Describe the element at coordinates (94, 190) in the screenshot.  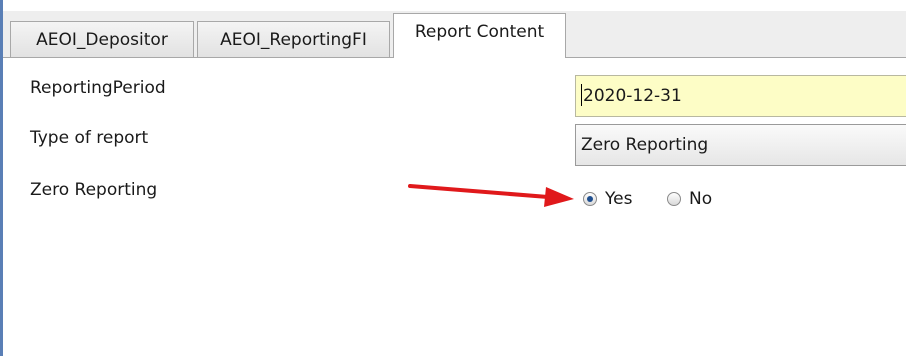
I see `zero-reporting-label: Zero Reporting` at that location.